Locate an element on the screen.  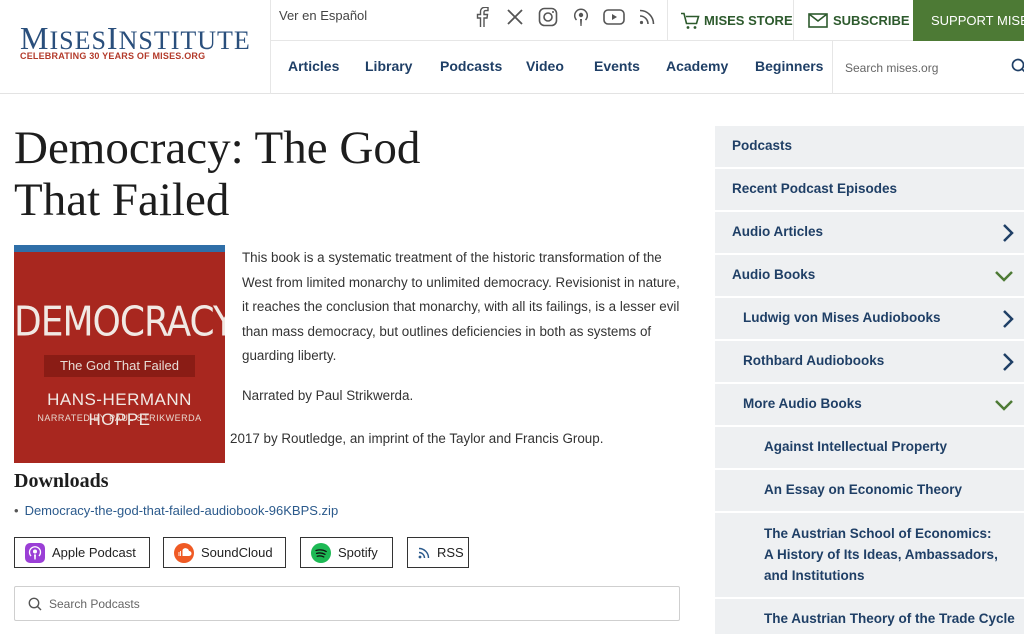
sidebar-item-essay-economic-theory: An Essay on Economic Theory is located at coordinates (869, 491).